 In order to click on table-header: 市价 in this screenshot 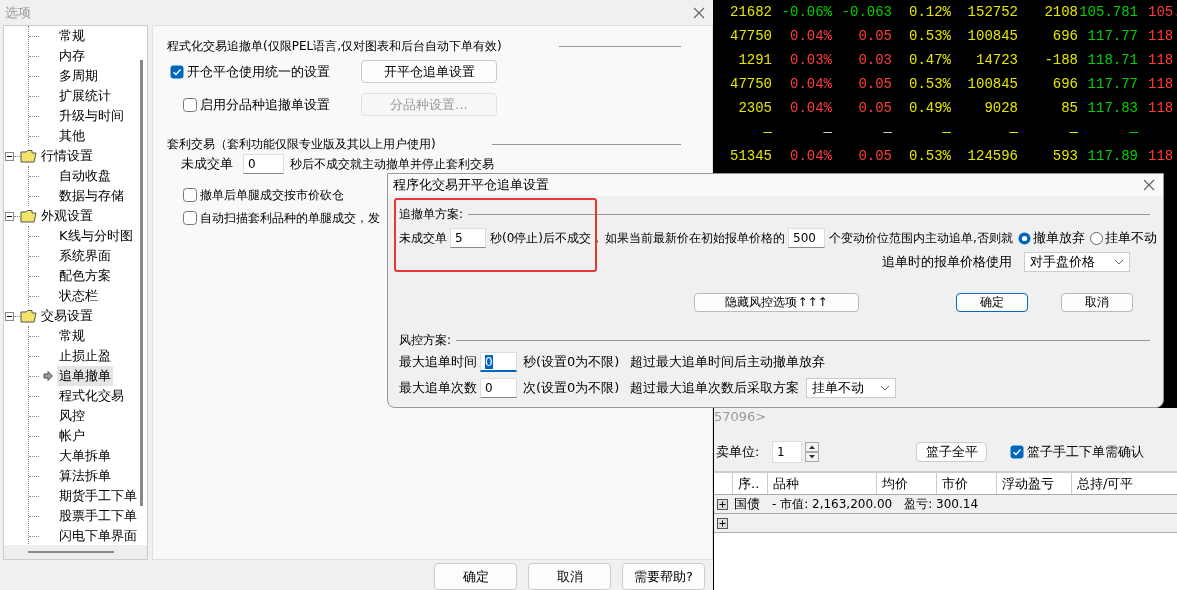, I will do `click(966, 483)`.